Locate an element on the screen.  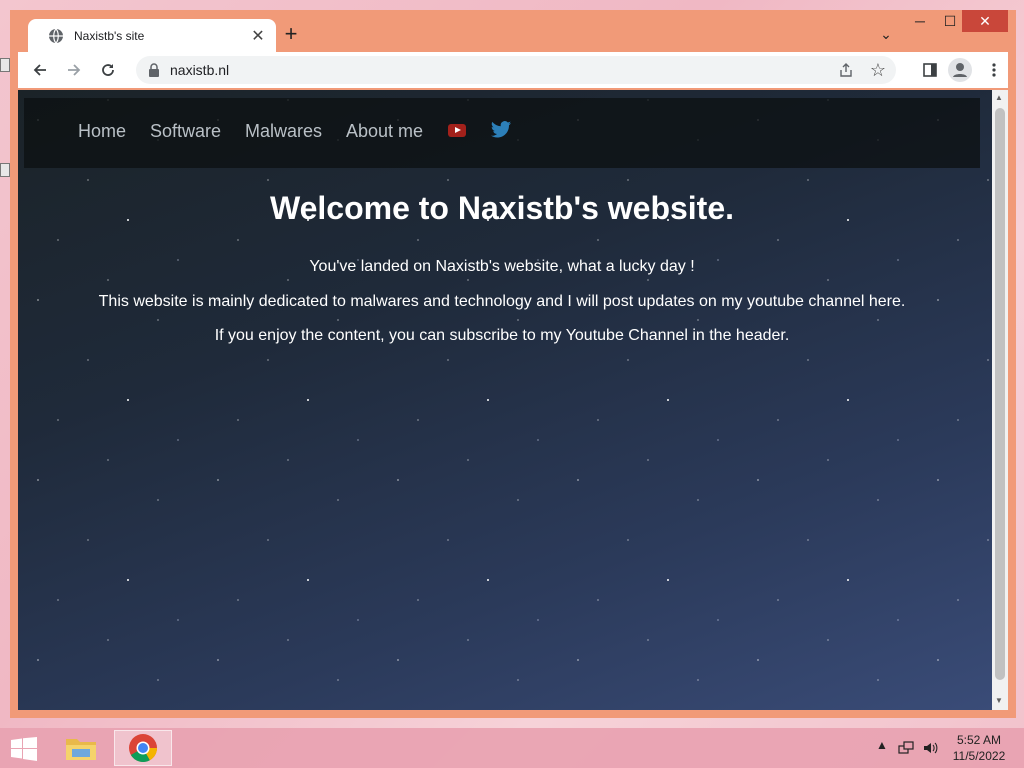
hero-title: Welcome to Naxistb's website. is located at coordinates (502, 208).